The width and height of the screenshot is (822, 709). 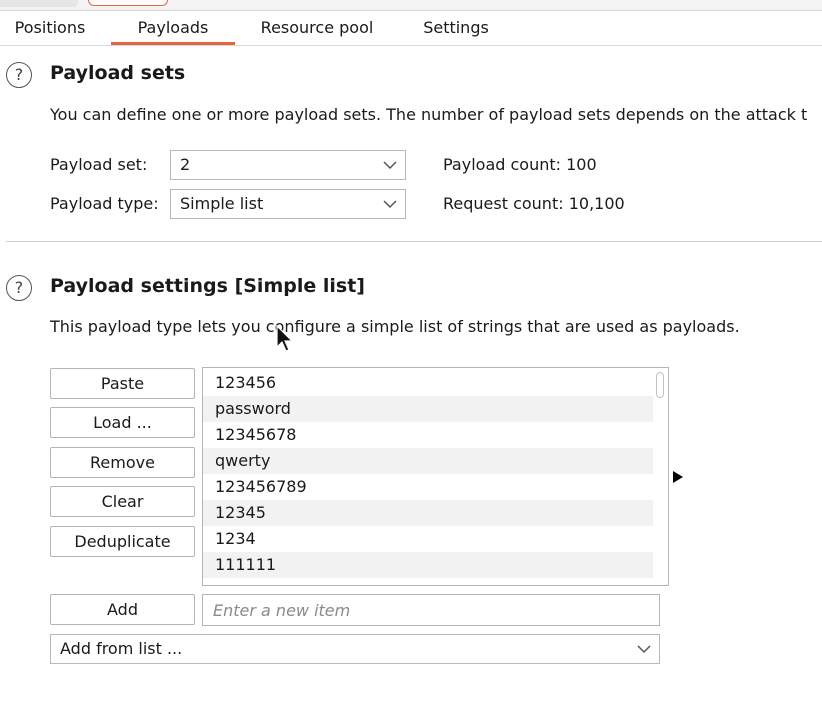 What do you see at coordinates (428, 461) in the screenshot?
I see `list-item: qwerty` at bounding box center [428, 461].